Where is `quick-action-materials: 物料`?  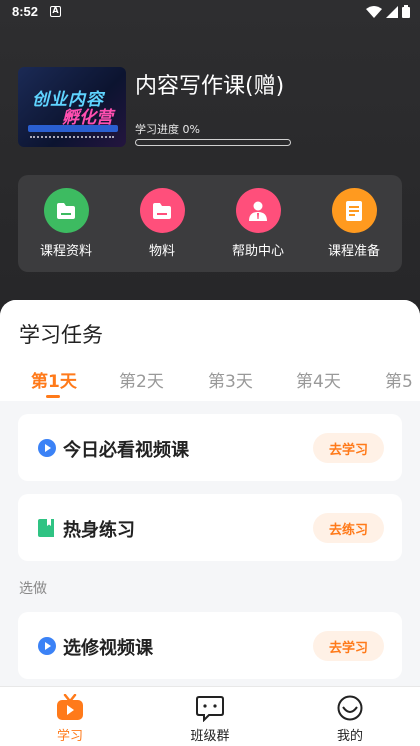 quick-action-materials: 物料 is located at coordinates (162, 223).